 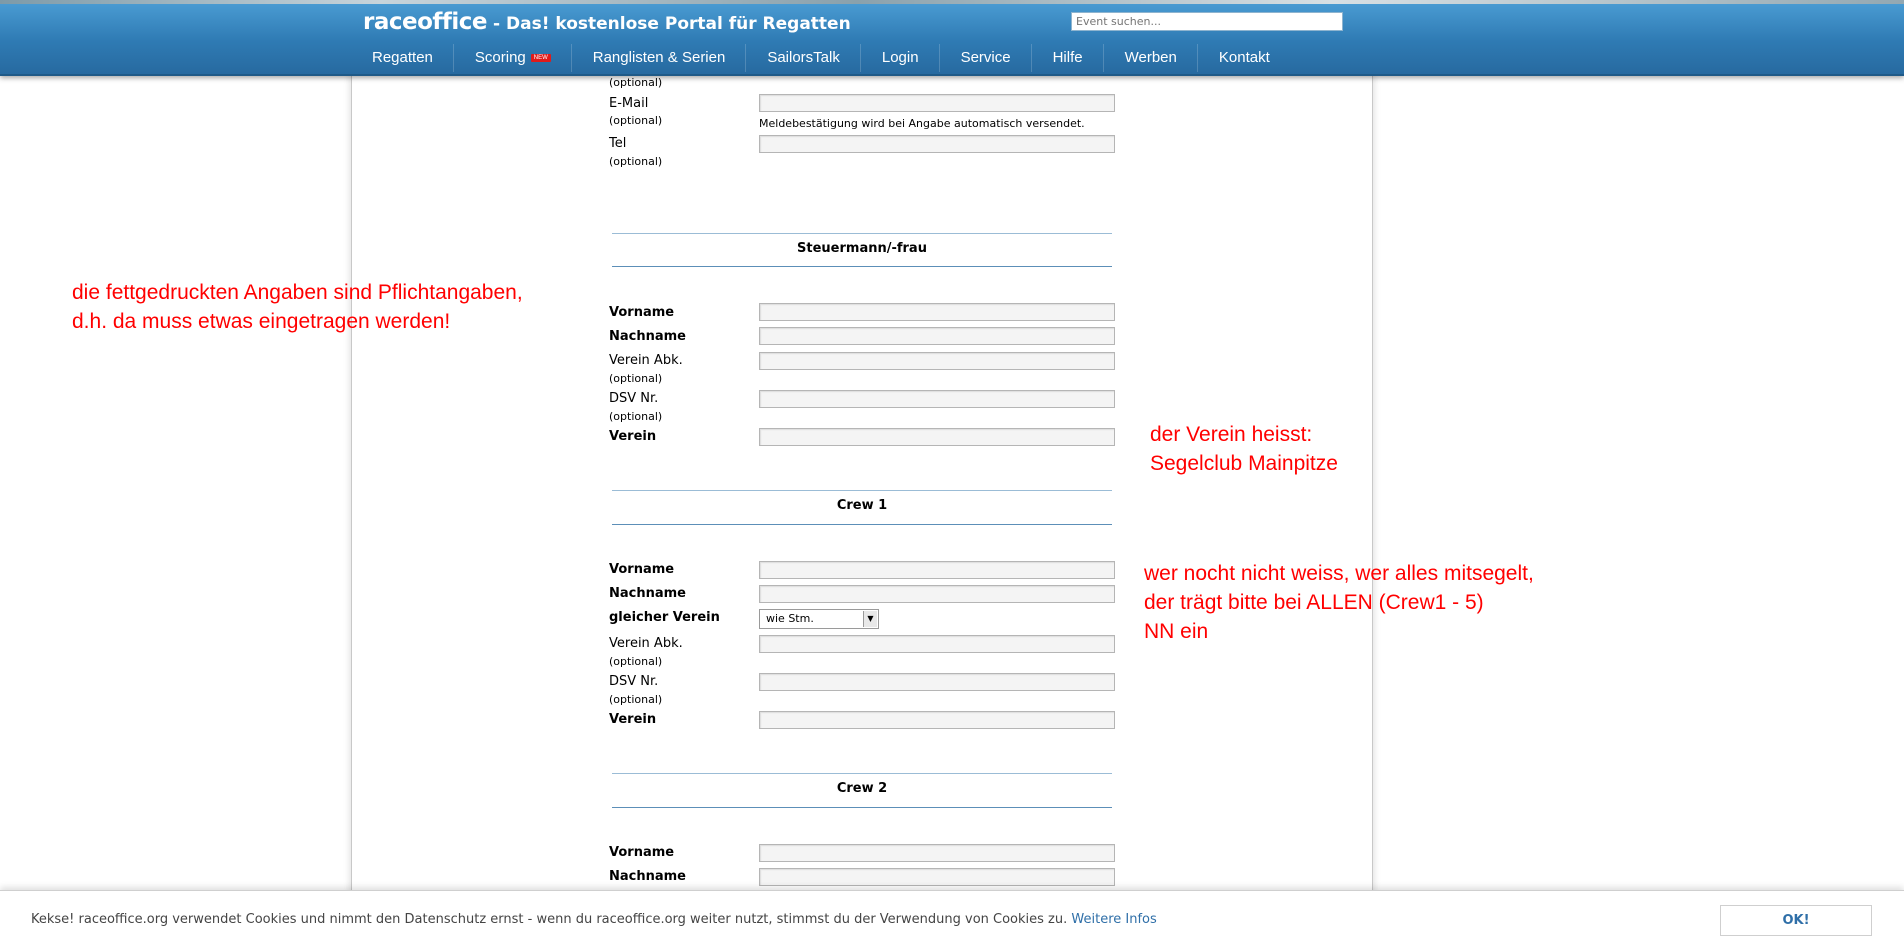 I want to click on crew1-gleicher-verein-select: wie Stm. ▼, so click(x=819, y=619).